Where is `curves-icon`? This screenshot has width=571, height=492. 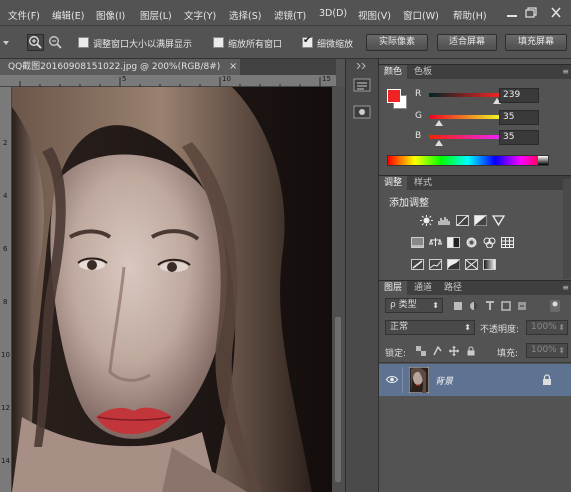
curves-icon is located at coordinates (462, 220).